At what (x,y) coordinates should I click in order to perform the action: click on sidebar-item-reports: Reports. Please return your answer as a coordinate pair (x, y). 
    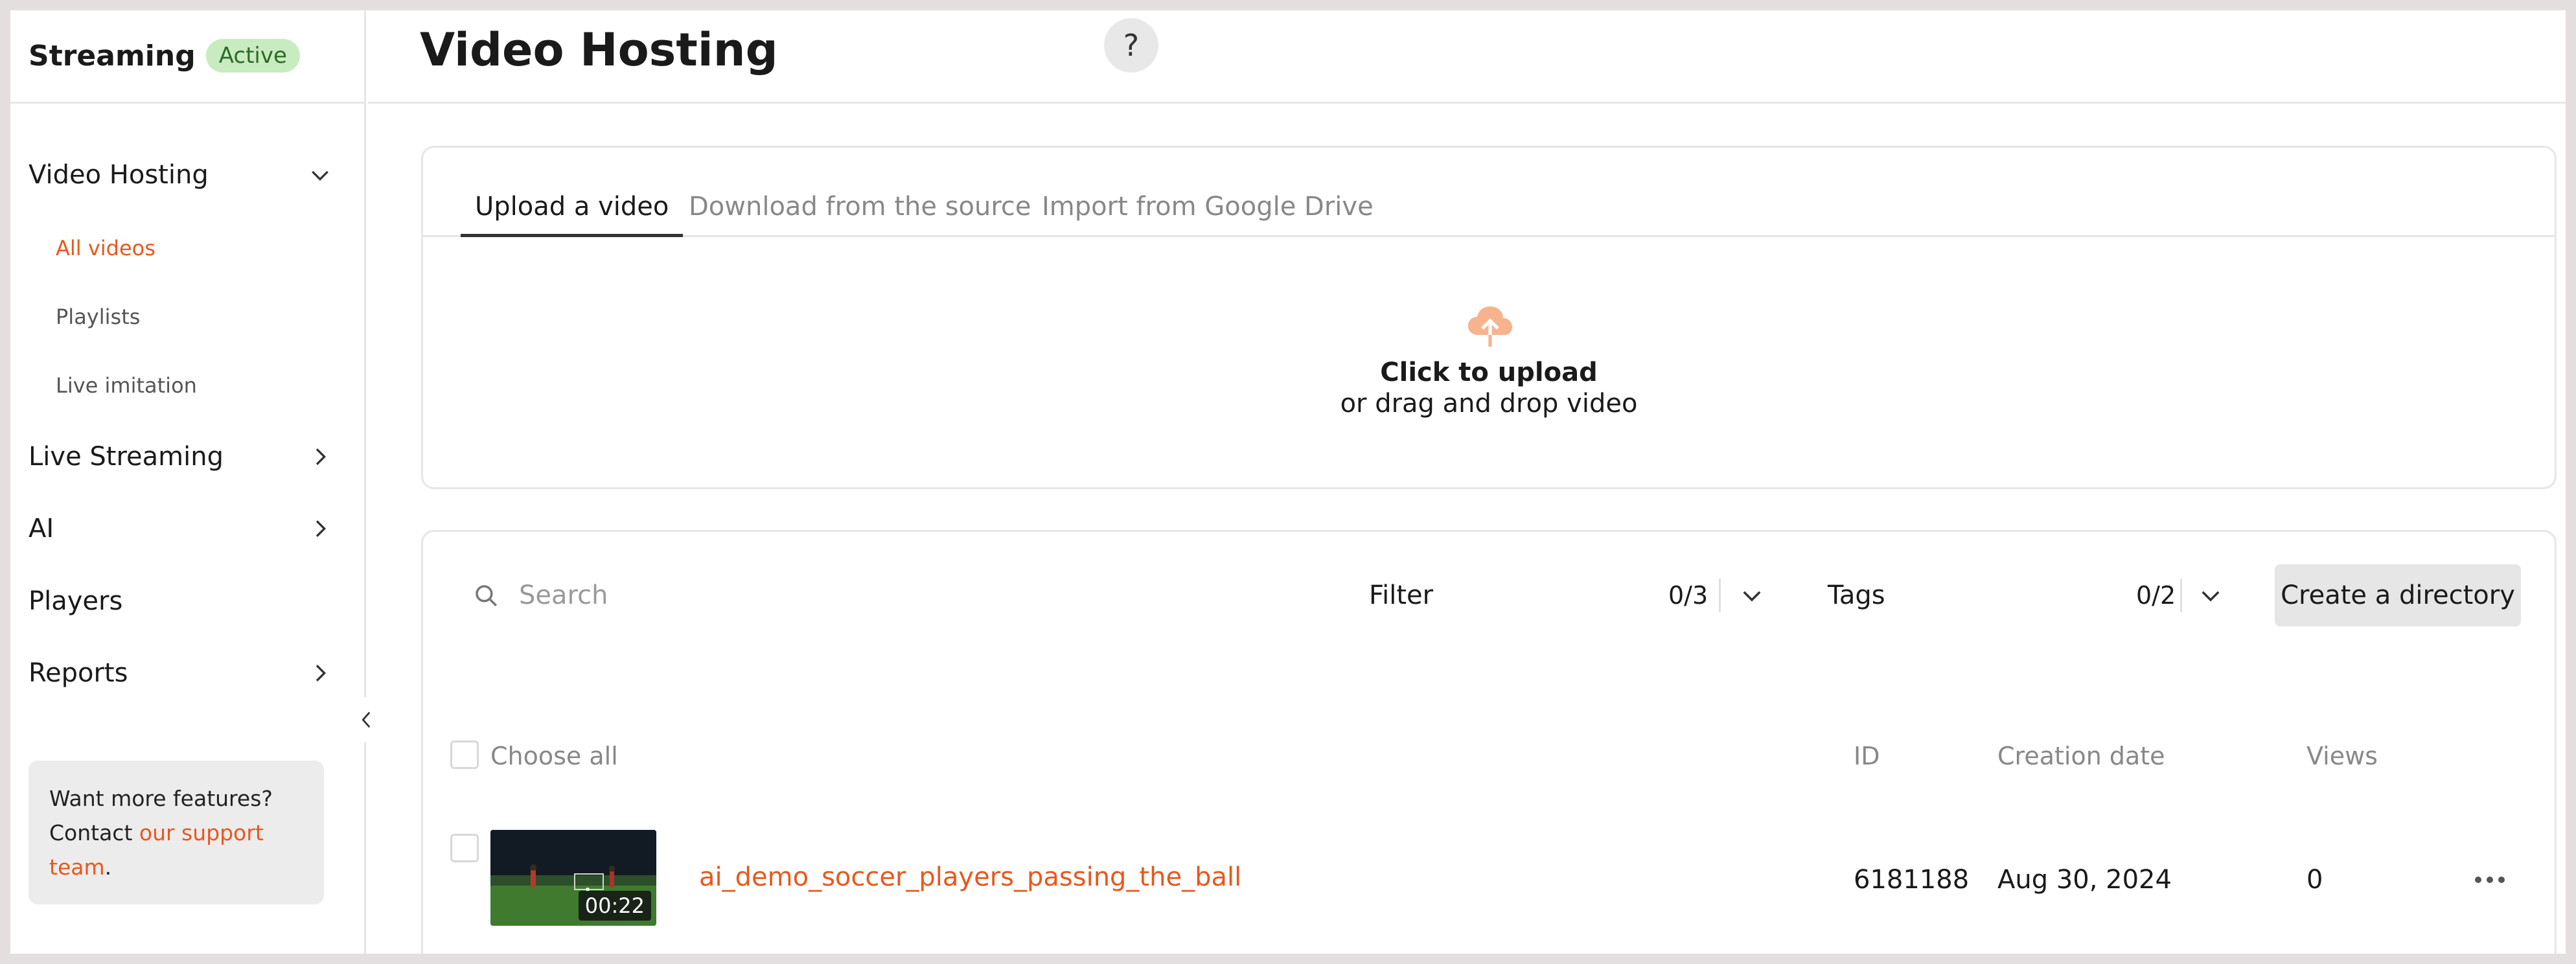
    Looking at the image, I should click on (181, 673).